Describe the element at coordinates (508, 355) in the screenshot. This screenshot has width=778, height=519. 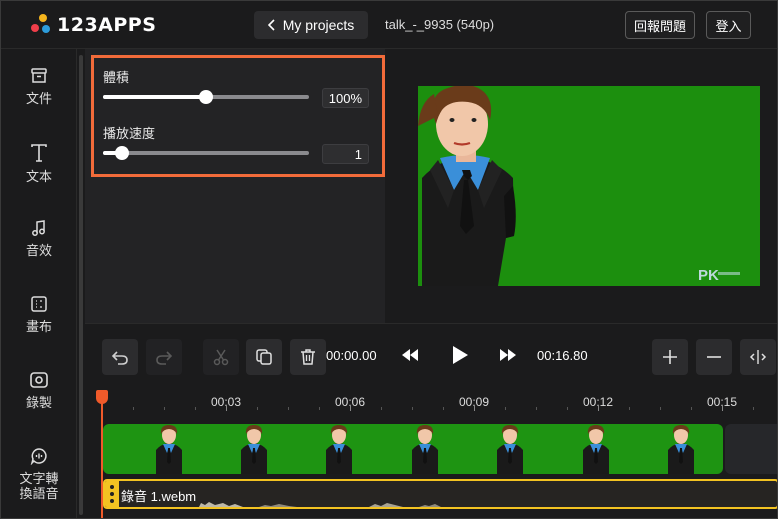
I see `fast-forward-icon` at that location.